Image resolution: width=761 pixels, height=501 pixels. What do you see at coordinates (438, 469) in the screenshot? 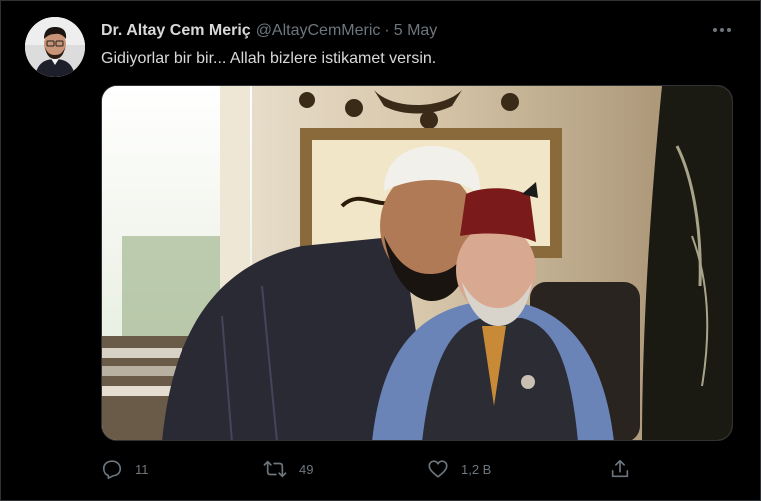
I see `heart-icon` at bounding box center [438, 469].